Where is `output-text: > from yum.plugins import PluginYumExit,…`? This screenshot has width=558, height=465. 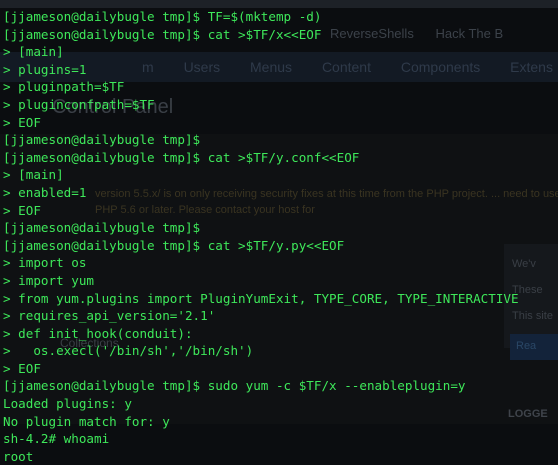 output-text: > from yum.plugins import PluginYumExit,… is located at coordinates (261, 298).